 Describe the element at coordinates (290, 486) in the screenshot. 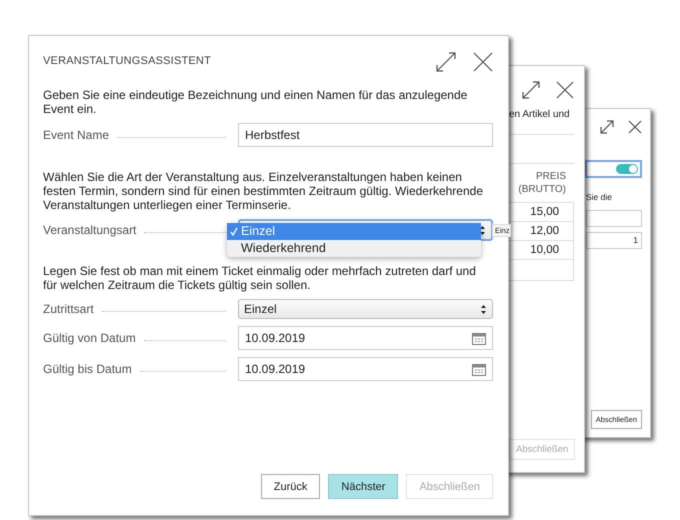

I see `back-button: Zurück` at that location.